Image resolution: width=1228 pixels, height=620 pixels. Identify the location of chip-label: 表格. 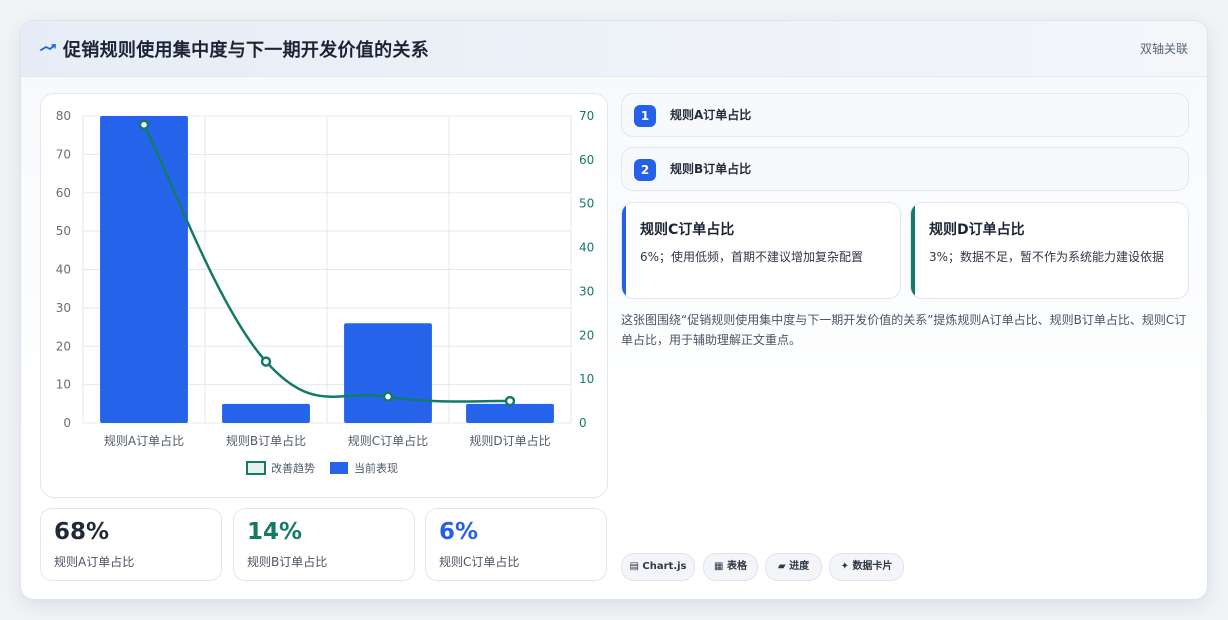
(736, 566).